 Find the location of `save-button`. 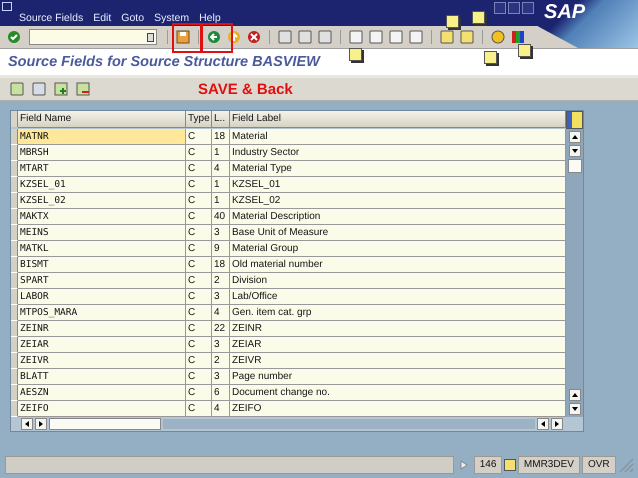

save-button is located at coordinates (183, 37).